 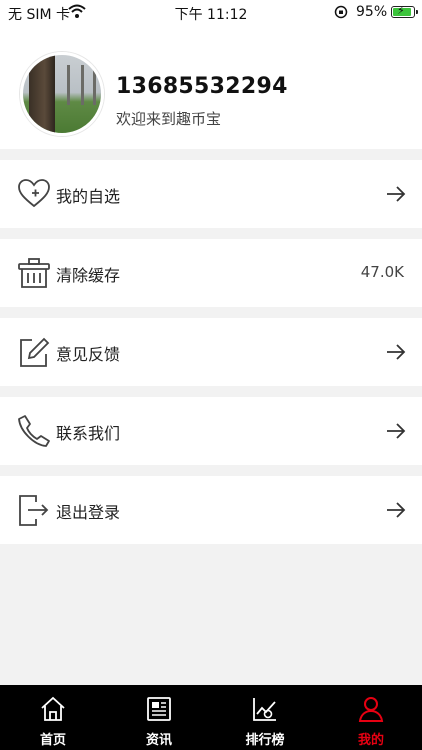 I want to click on user-icon, so click(x=371, y=709).